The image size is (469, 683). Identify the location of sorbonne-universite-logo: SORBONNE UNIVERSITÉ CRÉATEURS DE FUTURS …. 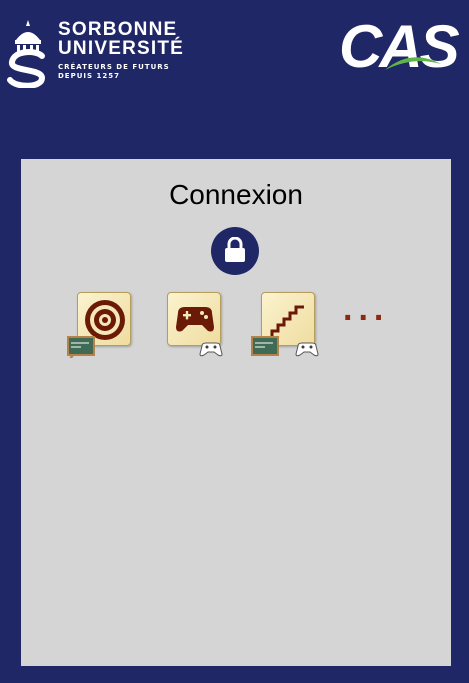
(101, 53).